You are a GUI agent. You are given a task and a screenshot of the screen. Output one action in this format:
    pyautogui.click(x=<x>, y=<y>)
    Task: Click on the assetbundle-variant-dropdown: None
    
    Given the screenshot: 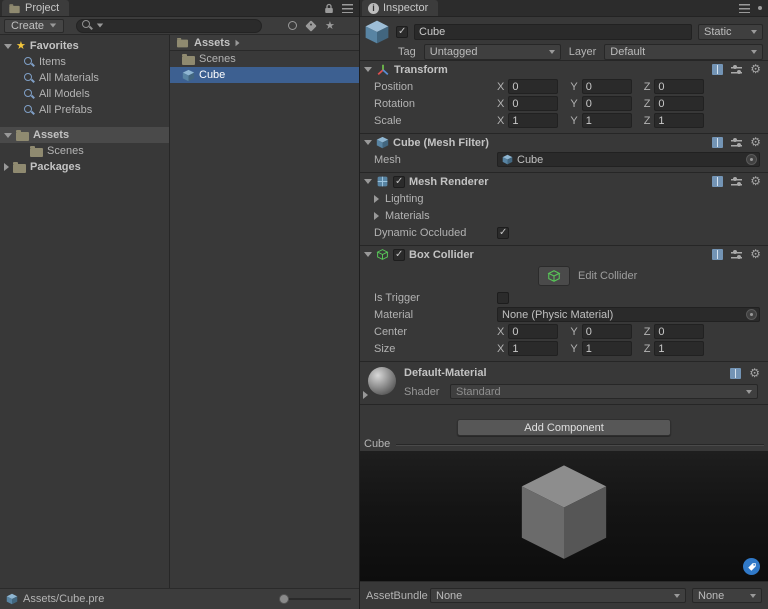 What is the action you would take?
    pyautogui.click(x=727, y=595)
    